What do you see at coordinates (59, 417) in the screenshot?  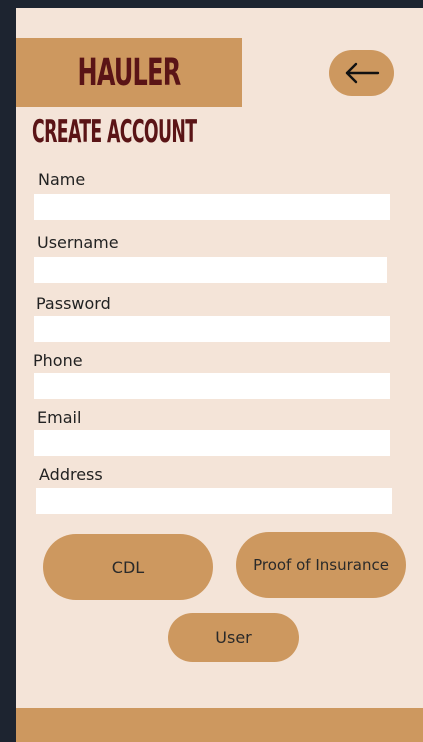 I see `email-label: Email` at bounding box center [59, 417].